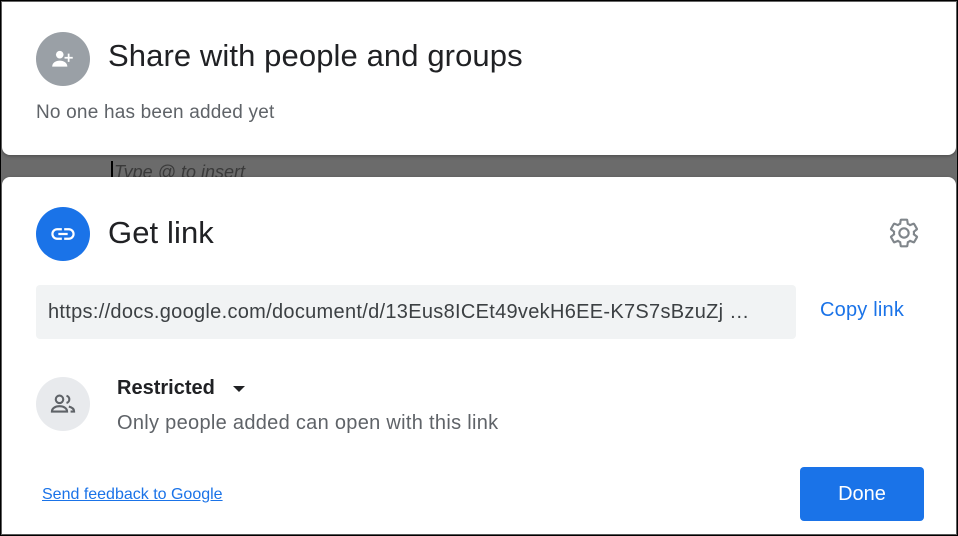 This screenshot has height=536, width=958. I want to click on person-add-icon-svg, so click(62, 58).